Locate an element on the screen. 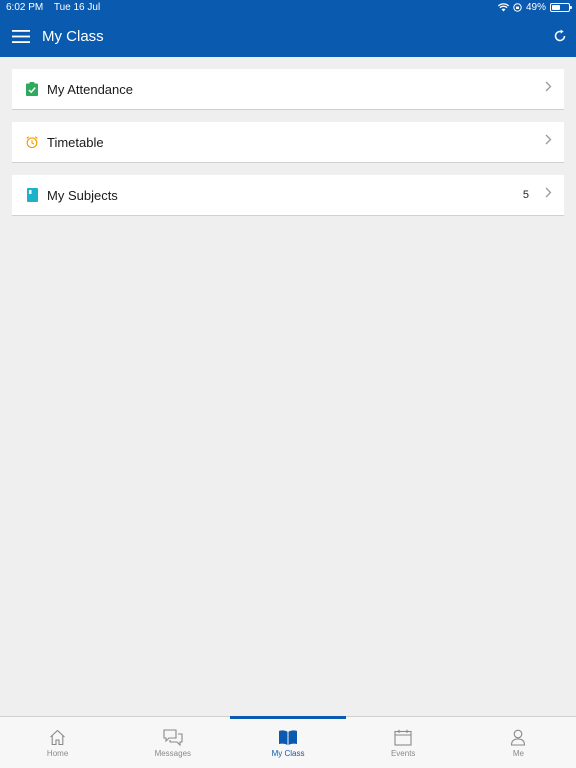  battery-percent: 49% is located at coordinates (535, 7).